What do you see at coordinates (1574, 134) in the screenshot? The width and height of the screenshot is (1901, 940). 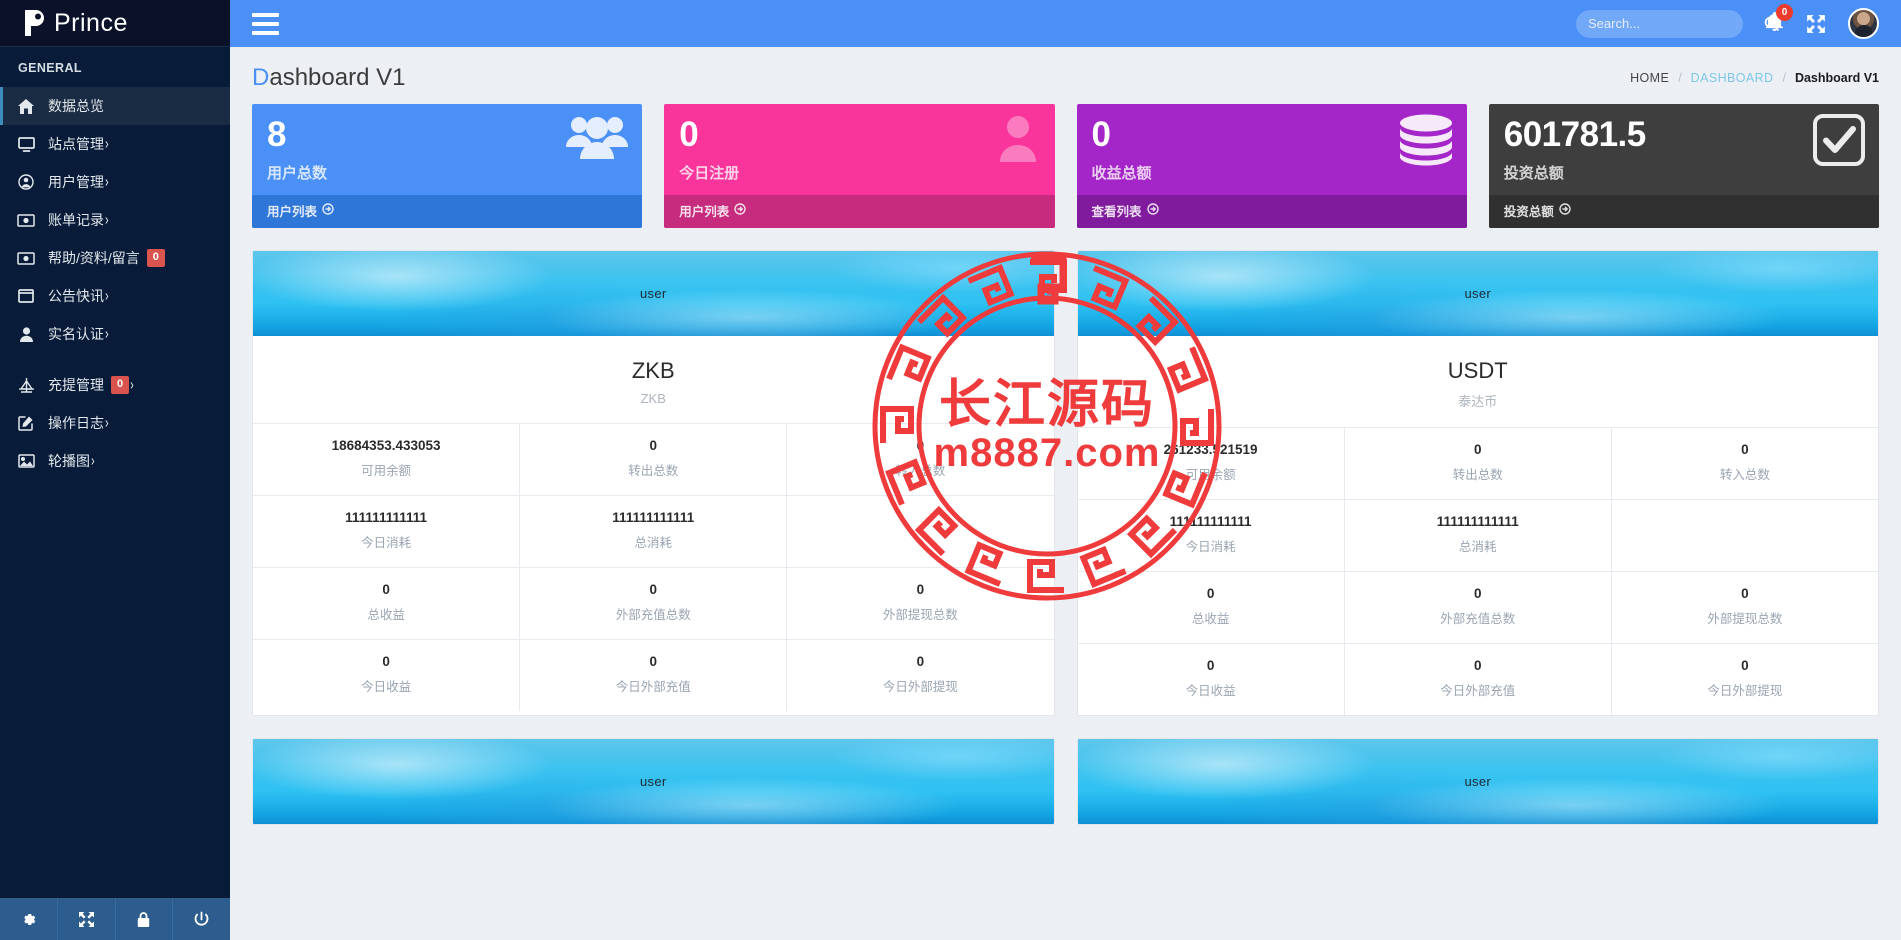 I see `stat-value: 601781.5` at bounding box center [1574, 134].